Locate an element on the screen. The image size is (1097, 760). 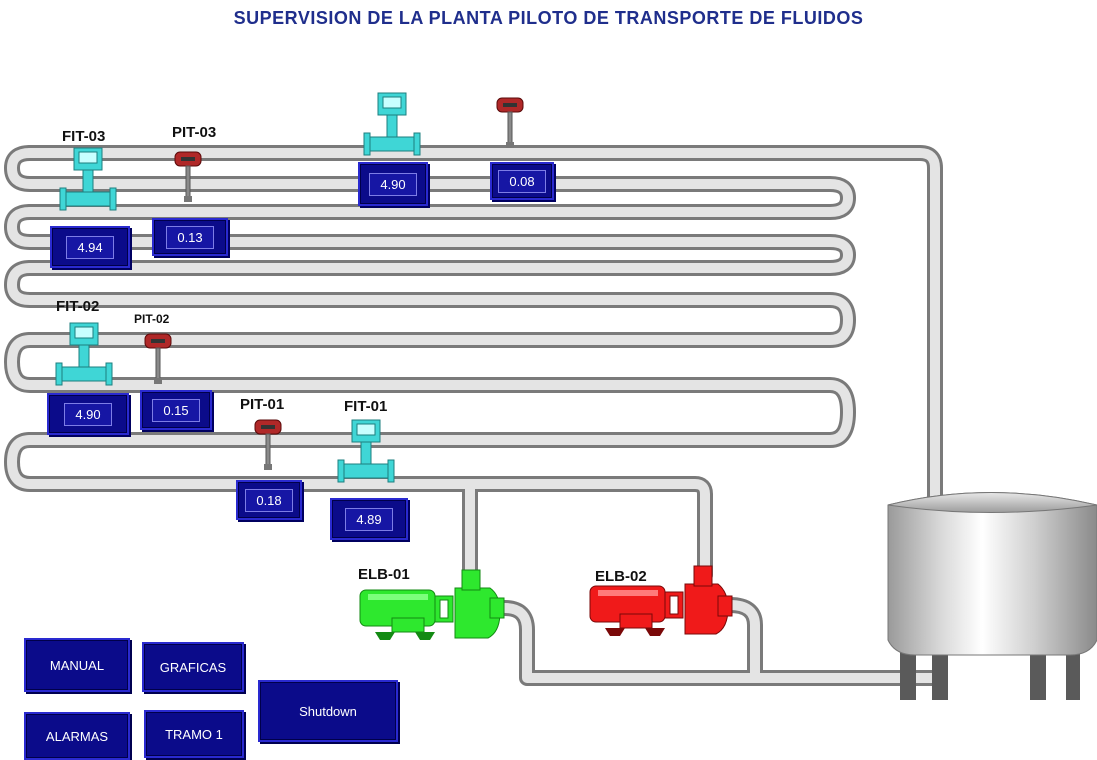
elb02-tag: ELB-02 is located at coordinates (621, 576).